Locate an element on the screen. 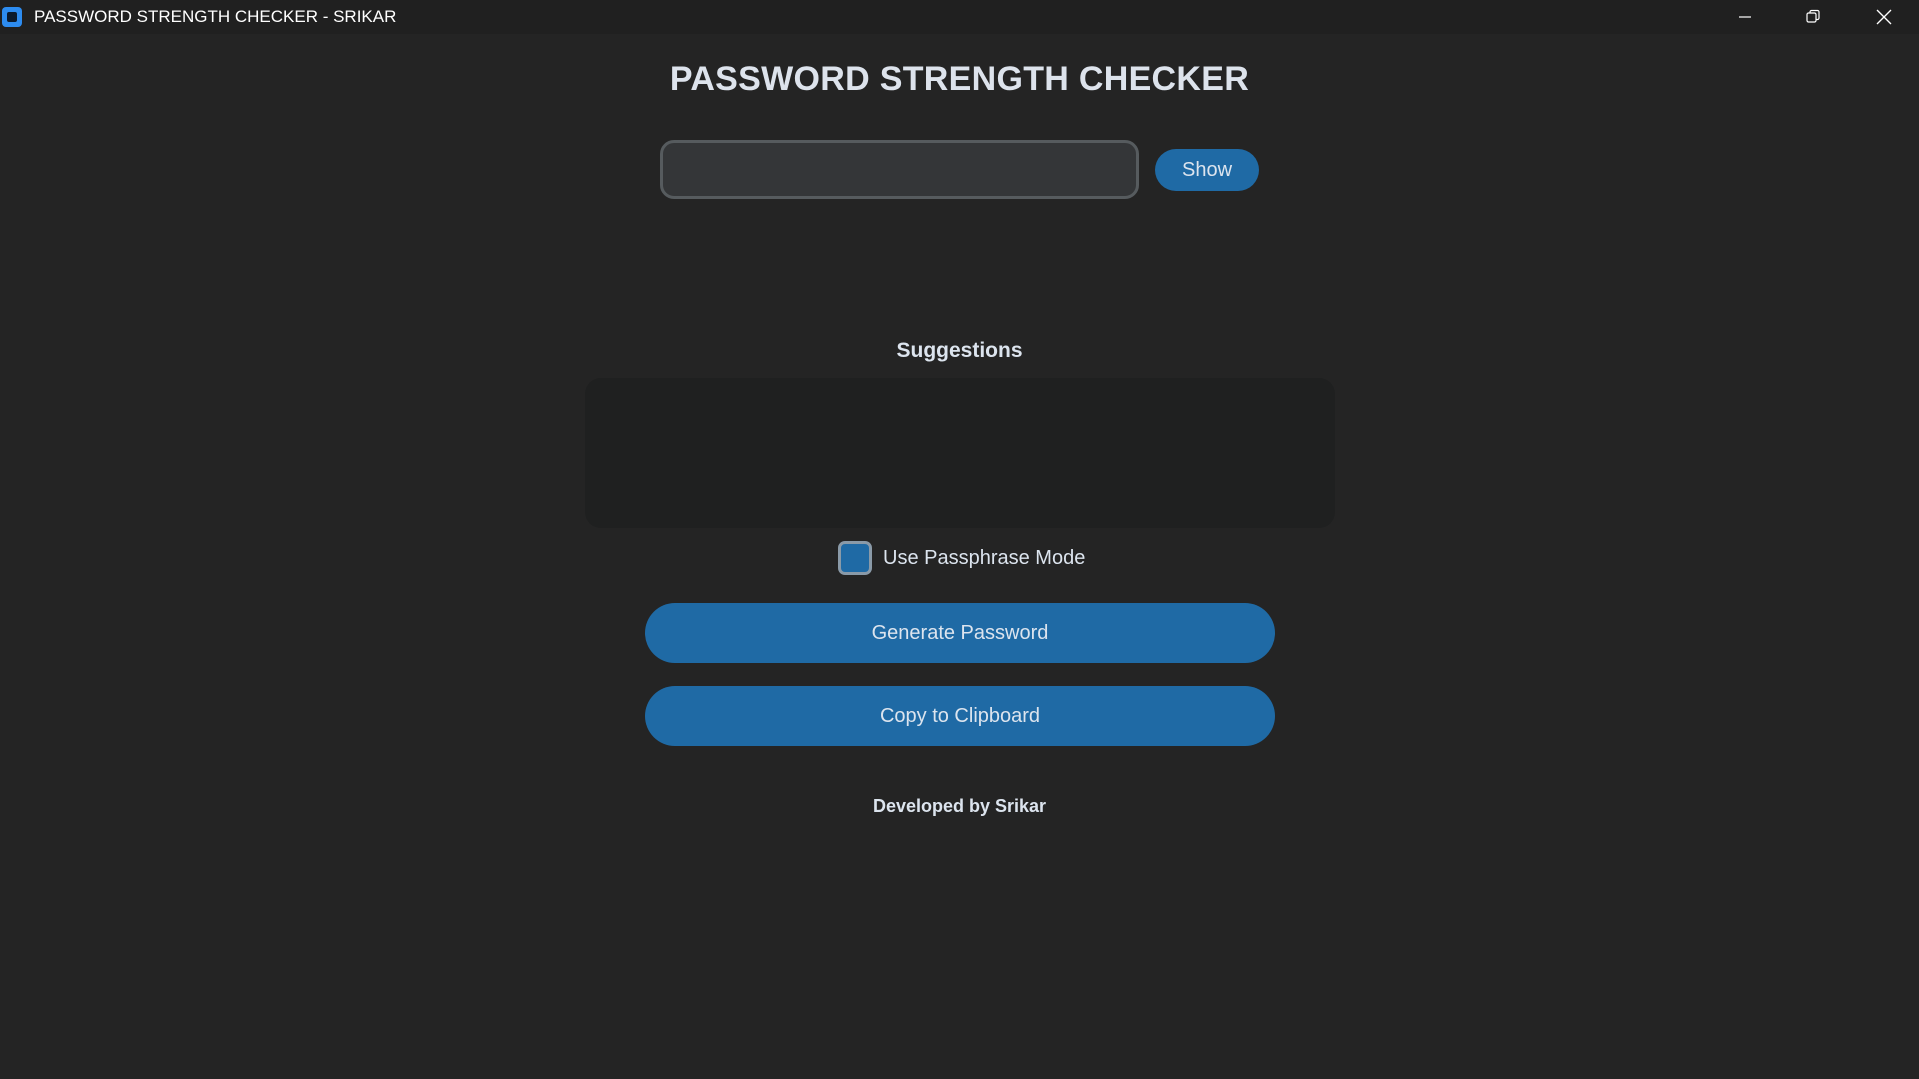 Image resolution: width=1919 pixels, height=1079 pixels. window-title: PASSWORD STRENGTH CHECKER - SRIKAR is located at coordinates (215, 16).